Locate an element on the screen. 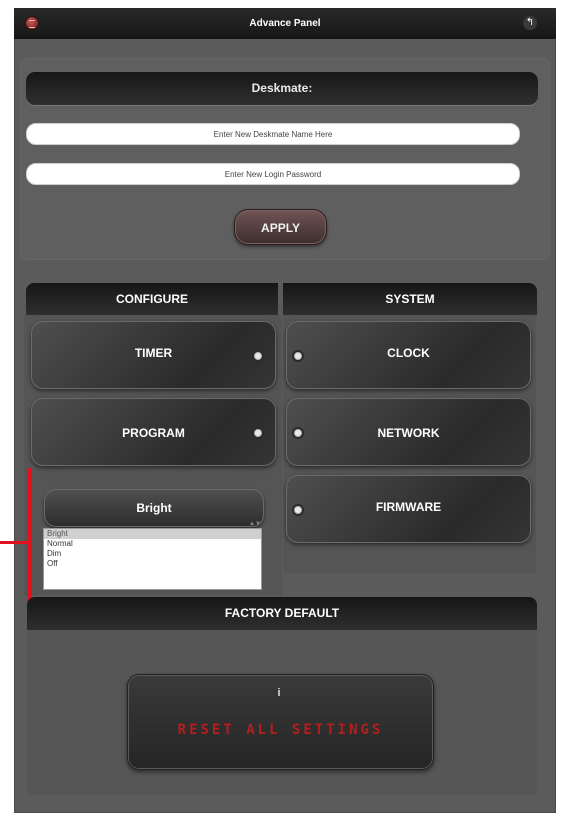  clock-label: CLOCK is located at coordinates (408, 353).